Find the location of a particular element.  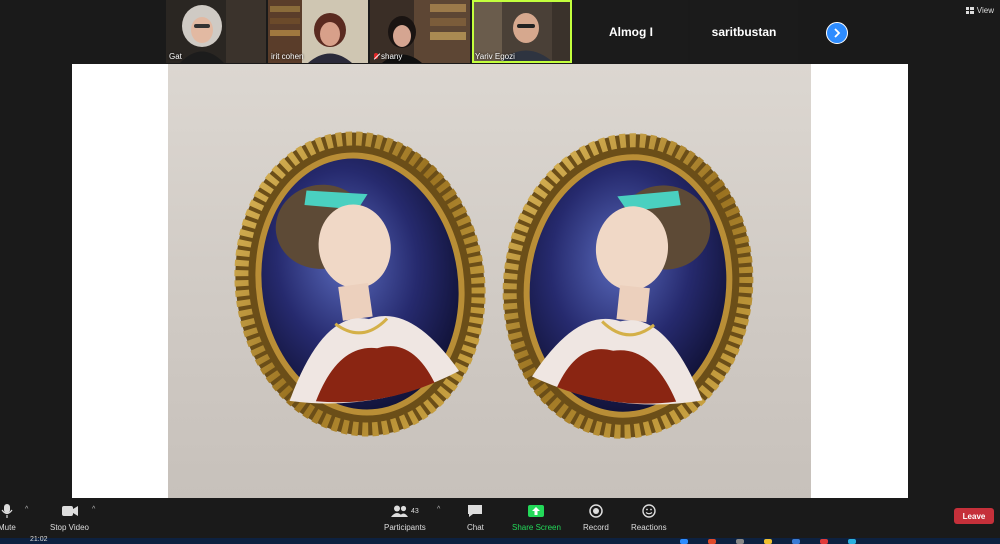

taskbar-clock: 21:02 is located at coordinates (39, 539).